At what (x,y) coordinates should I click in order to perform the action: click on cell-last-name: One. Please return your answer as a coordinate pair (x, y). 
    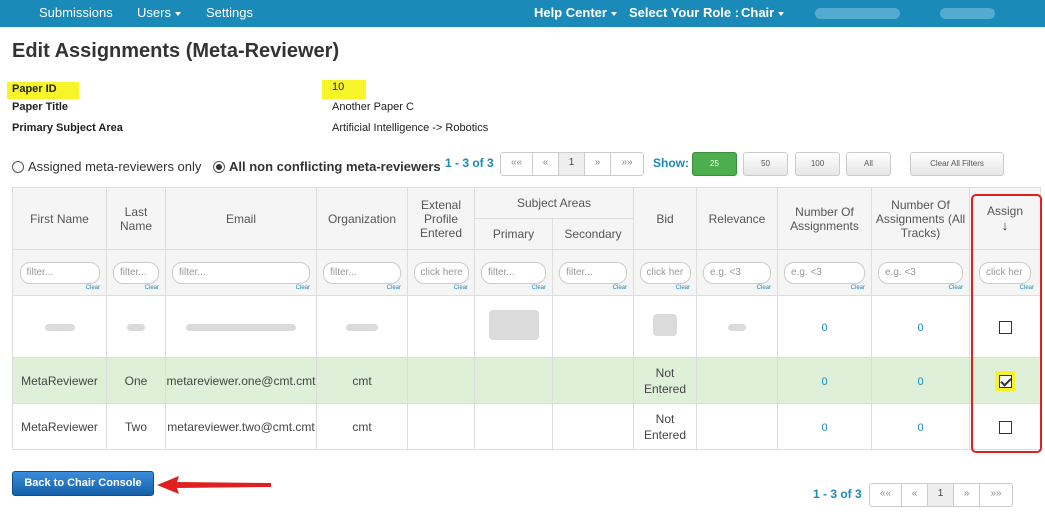
    Looking at the image, I should click on (136, 380).